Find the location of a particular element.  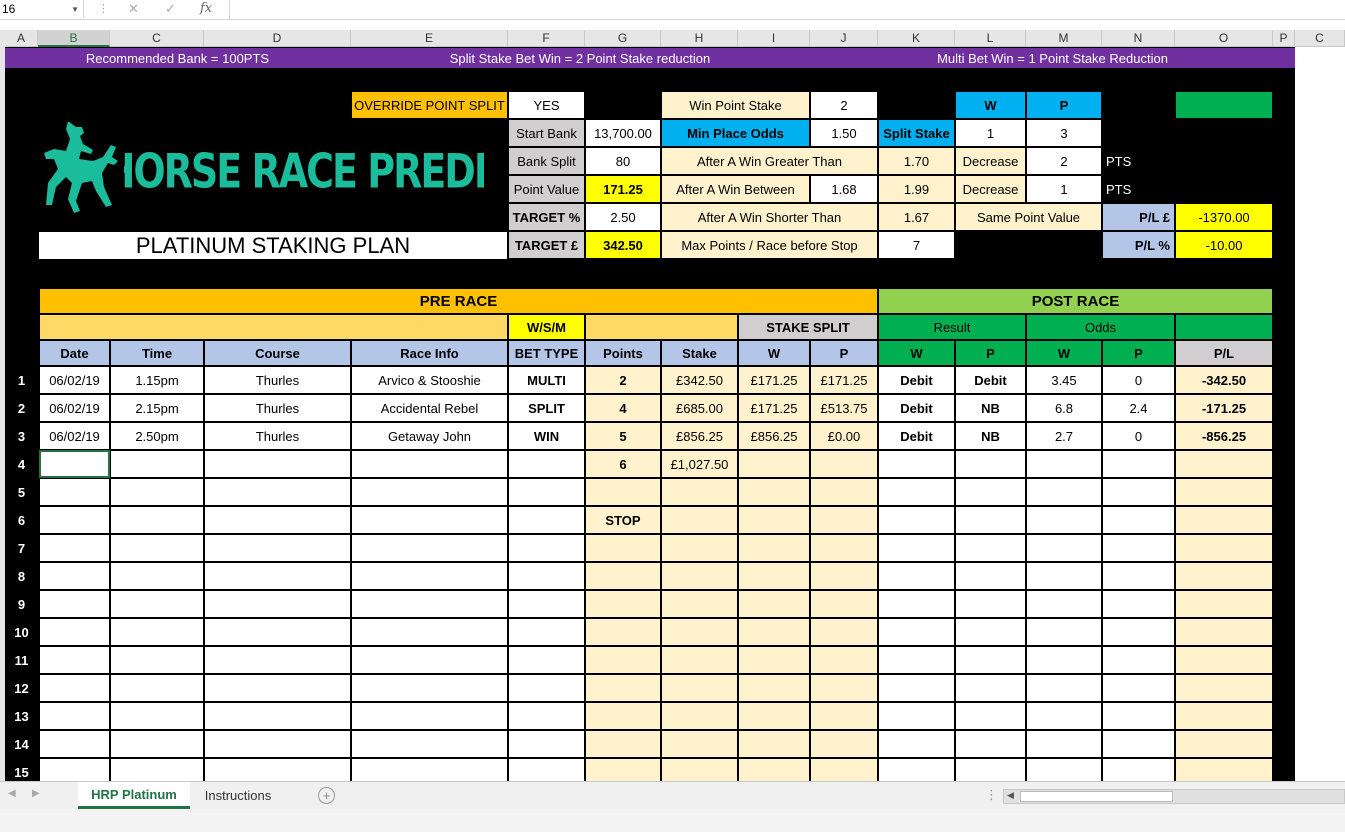

name-box: 16 ▼ is located at coordinates (42, 9).